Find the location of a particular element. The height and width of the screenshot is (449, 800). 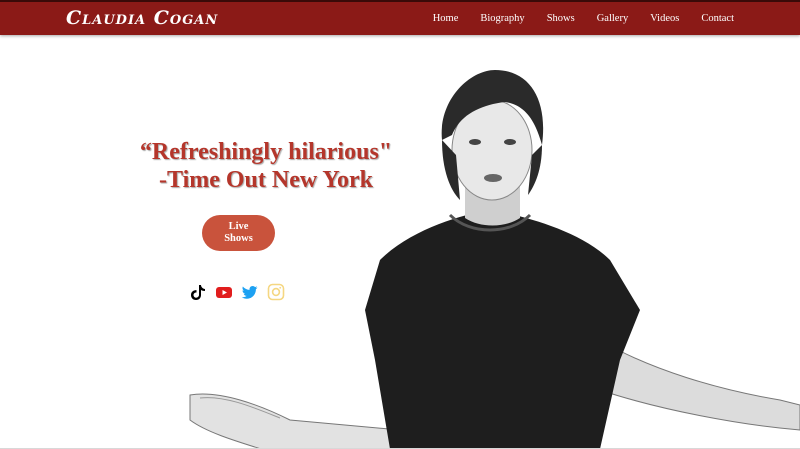

quote-source: -Time Out New York is located at coordinates (266, 180).